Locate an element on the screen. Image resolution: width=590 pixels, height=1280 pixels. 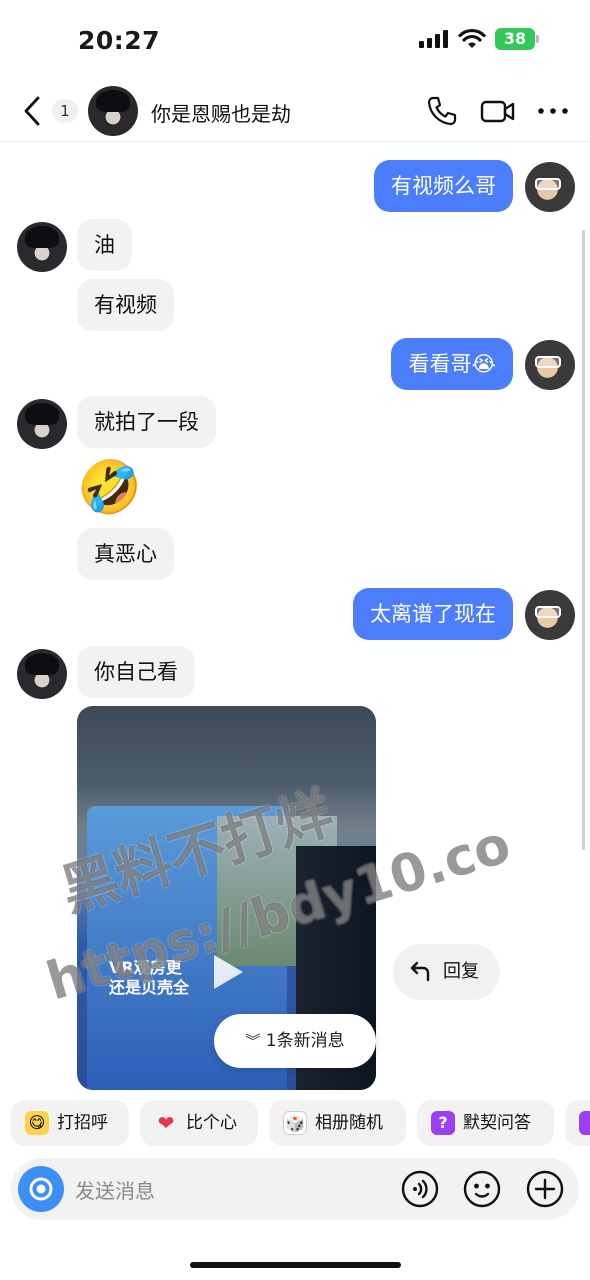
dice-icon: 🎲 is located at coordinates (295, 1123).